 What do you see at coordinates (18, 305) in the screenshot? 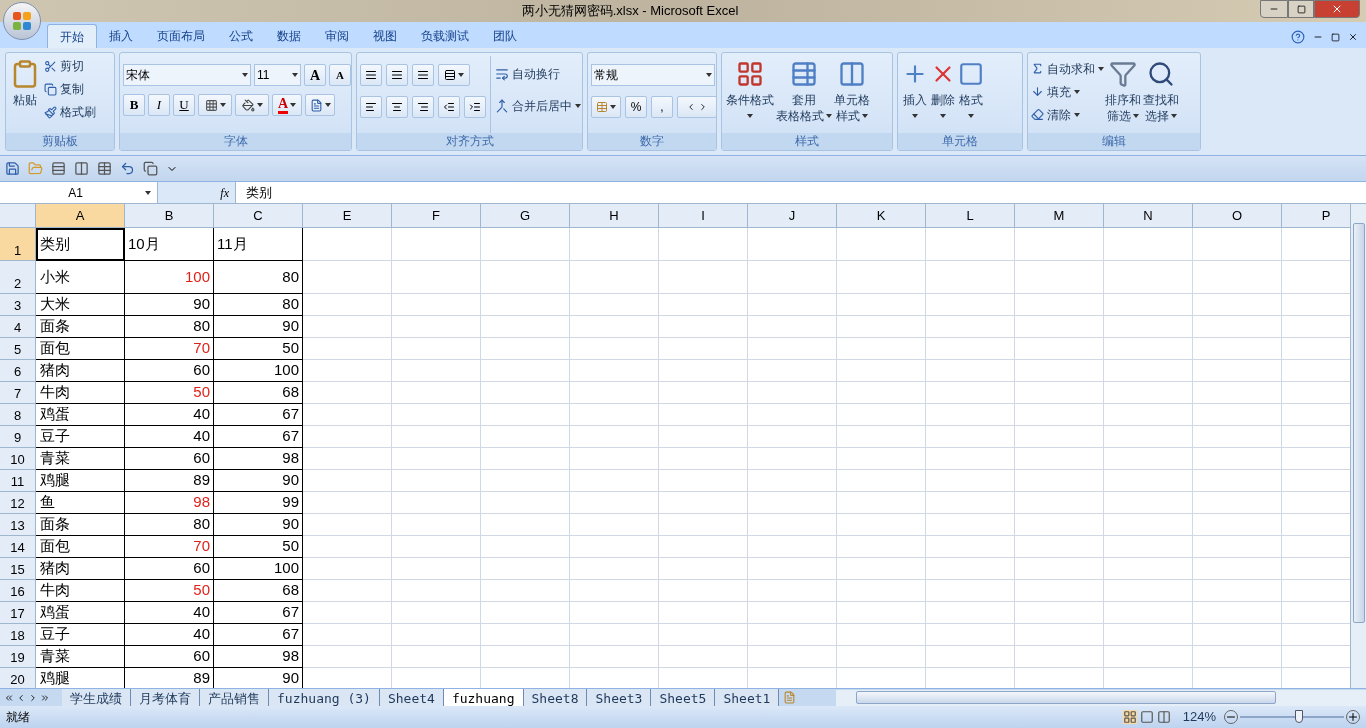
I see `row-header: 3` at bounding box center [18, 305].